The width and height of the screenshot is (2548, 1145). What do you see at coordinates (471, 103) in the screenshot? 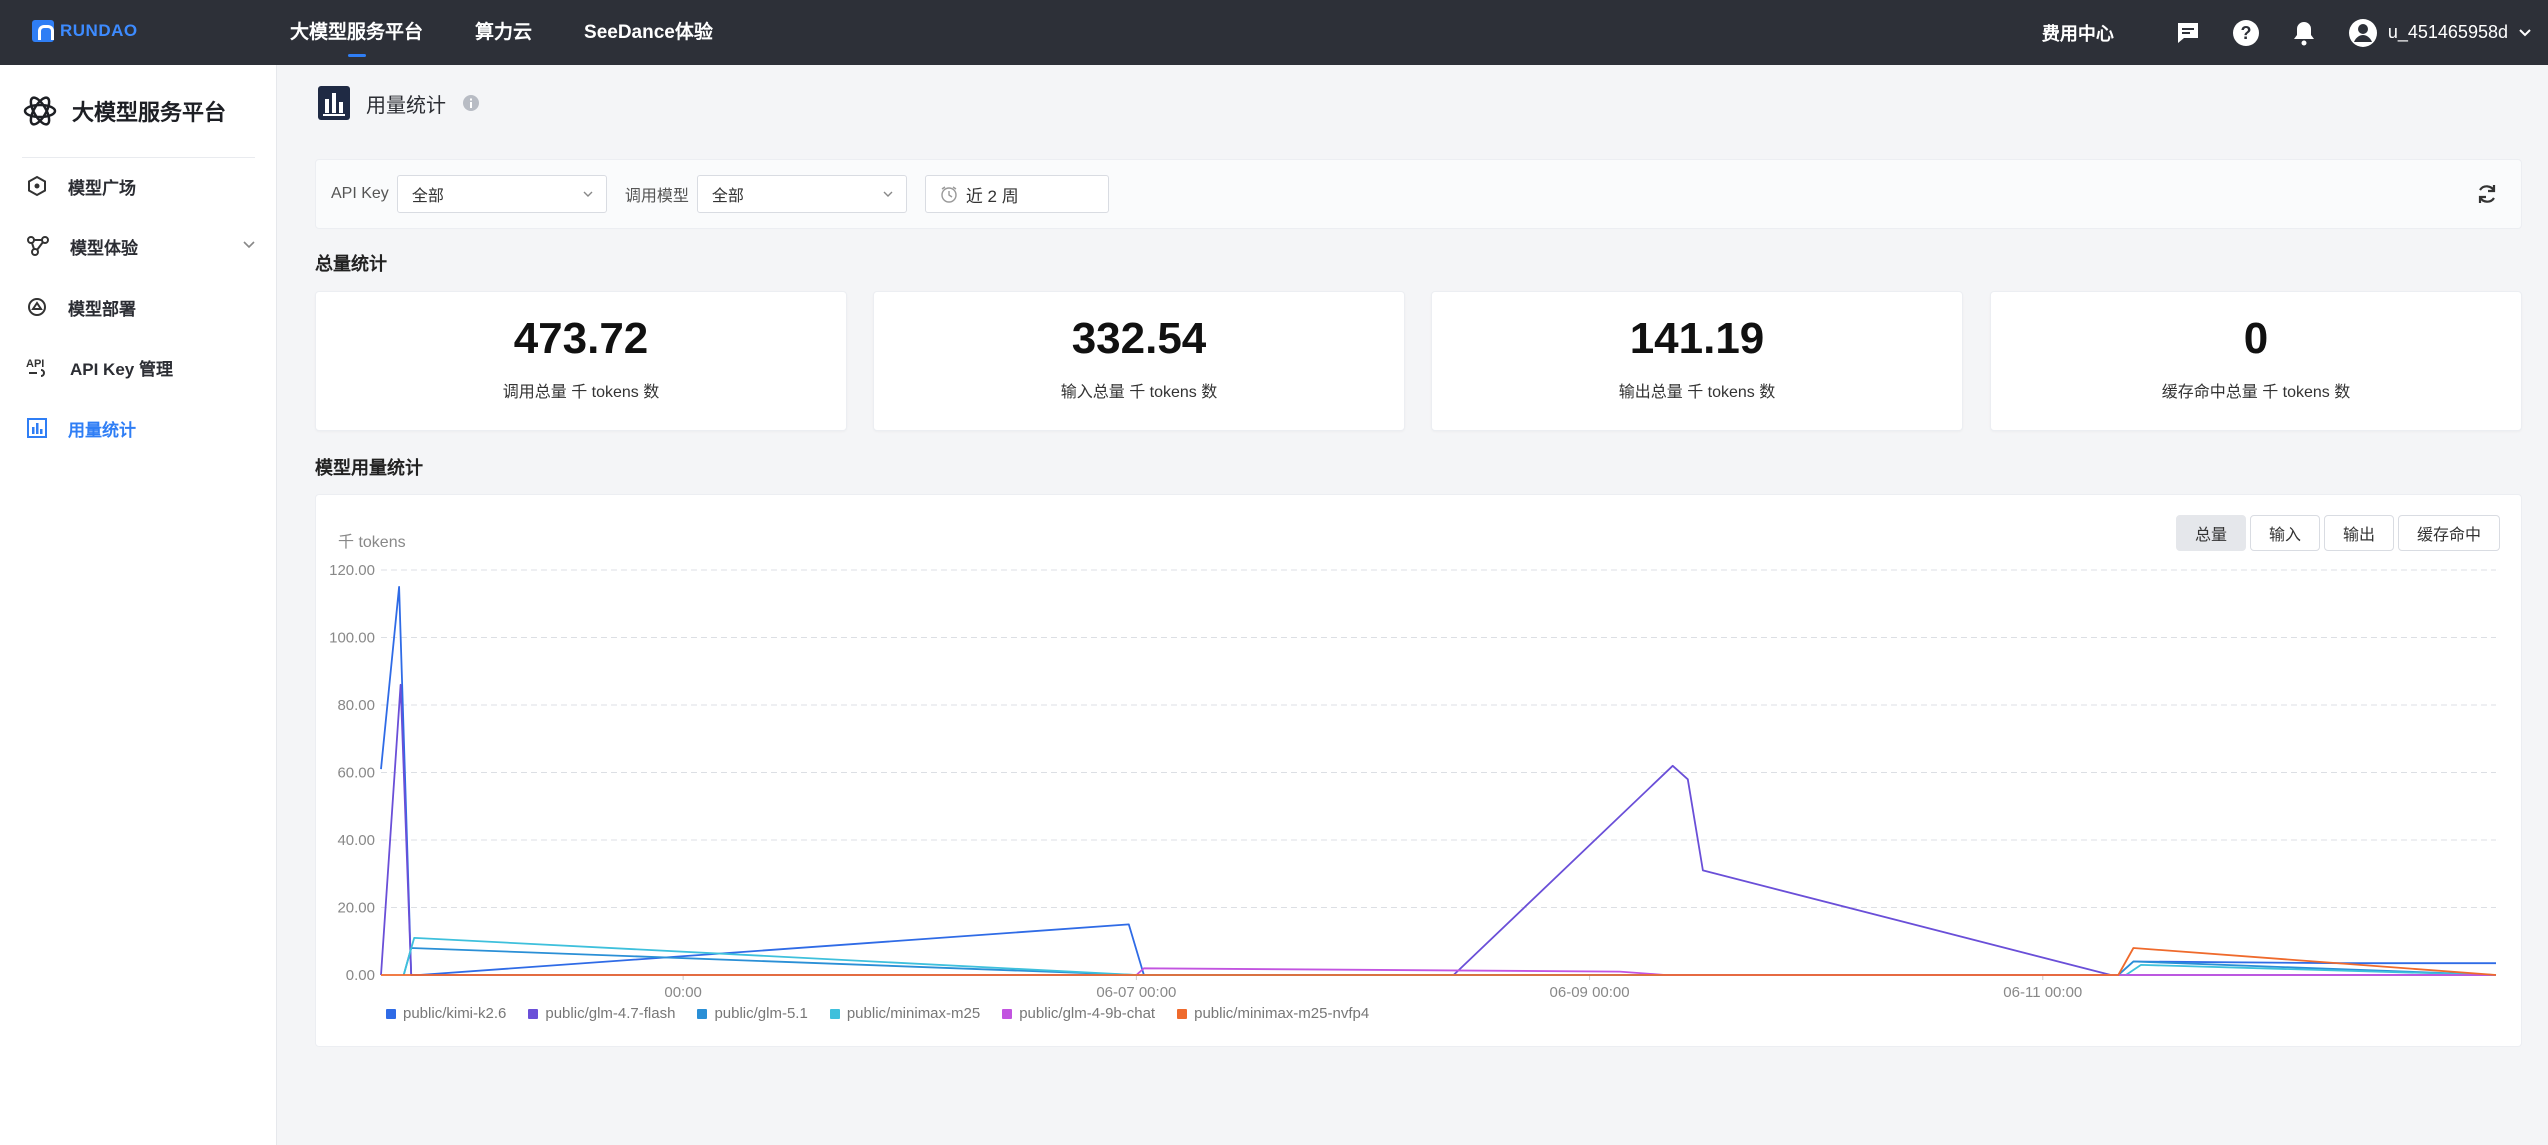
I see `info-icon` at bounding box center [471, 103].